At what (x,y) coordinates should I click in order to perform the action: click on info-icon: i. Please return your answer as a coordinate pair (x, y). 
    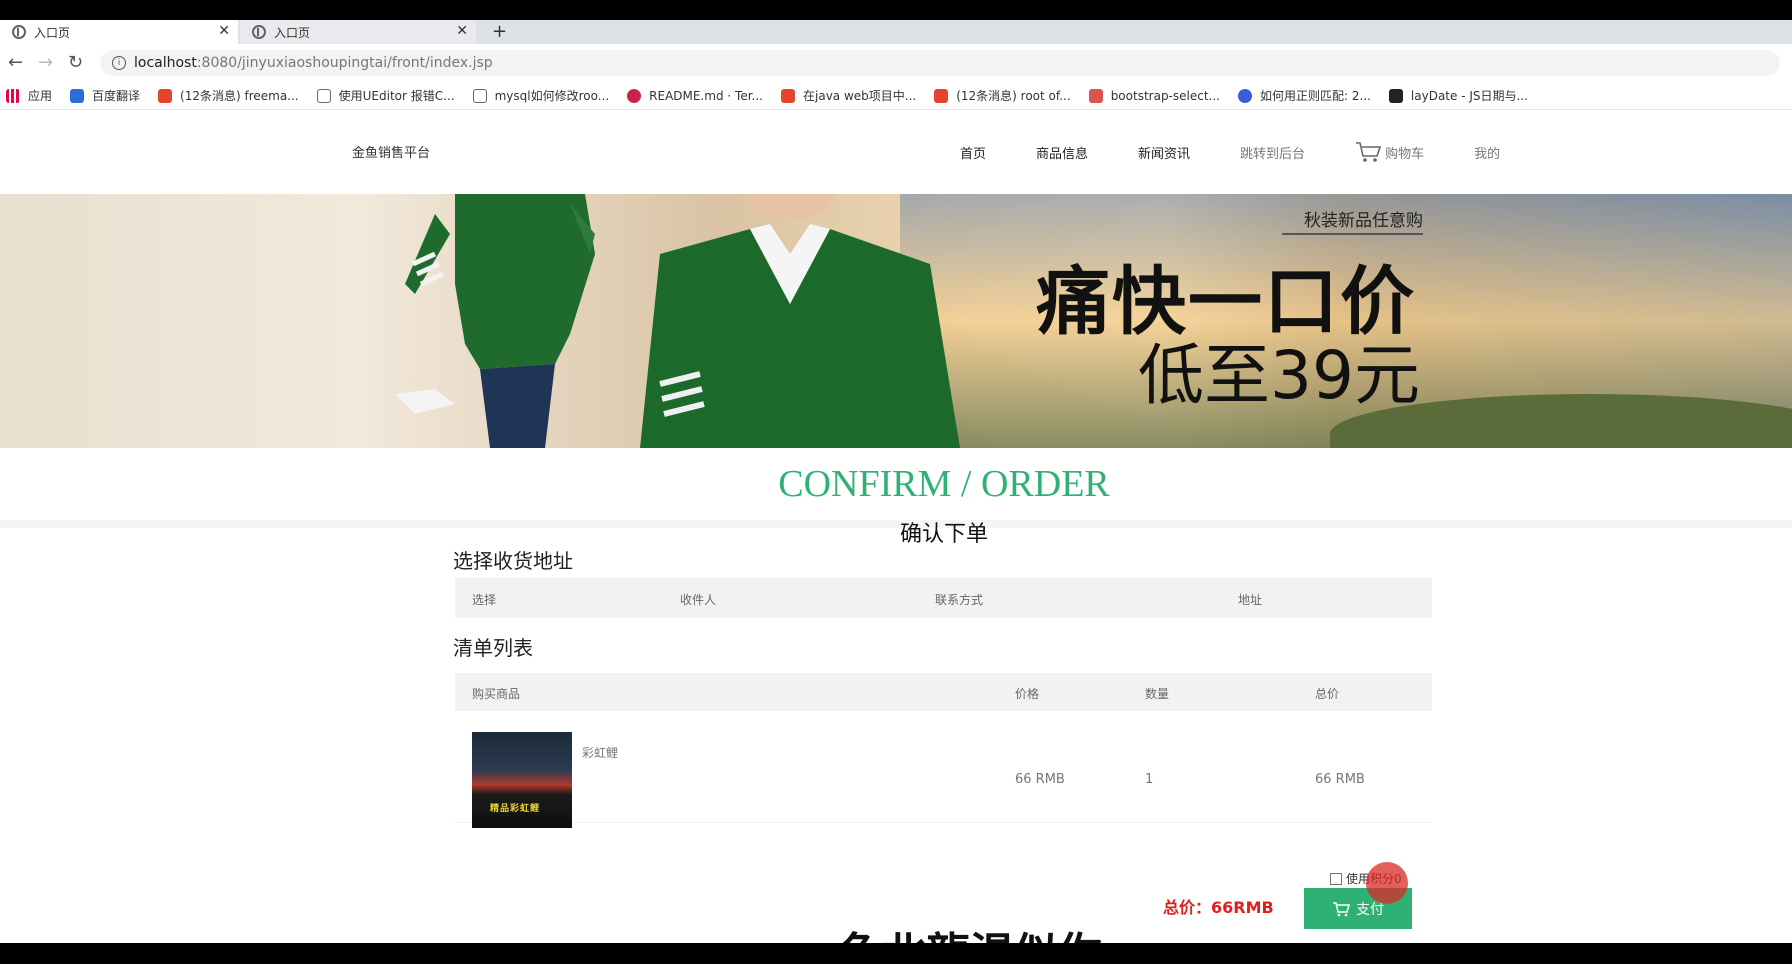
    Looking at the image, I should click on (119, 63).